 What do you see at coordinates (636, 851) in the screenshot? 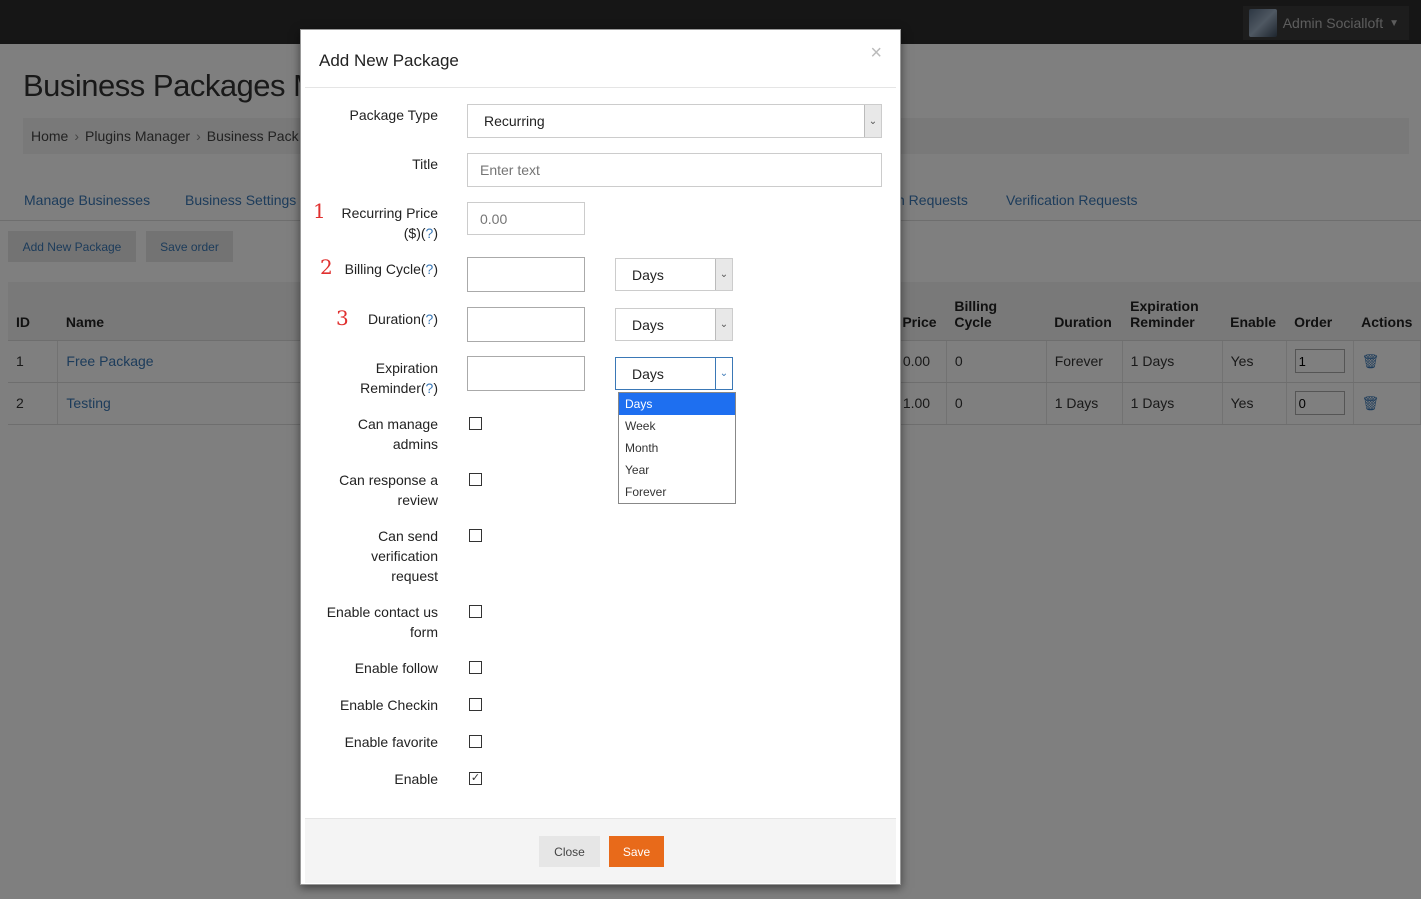
I see `save-button: Save` at bounding box center [636, 851].